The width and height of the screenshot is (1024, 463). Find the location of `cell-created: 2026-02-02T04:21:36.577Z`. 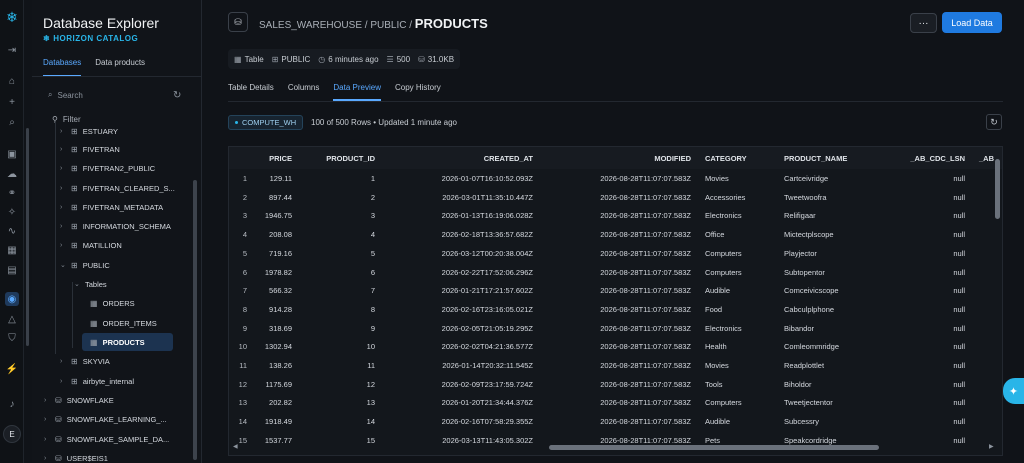

cell-created: 2026-02-02T04:21:36.577Z is located at coordinates (487, 346).